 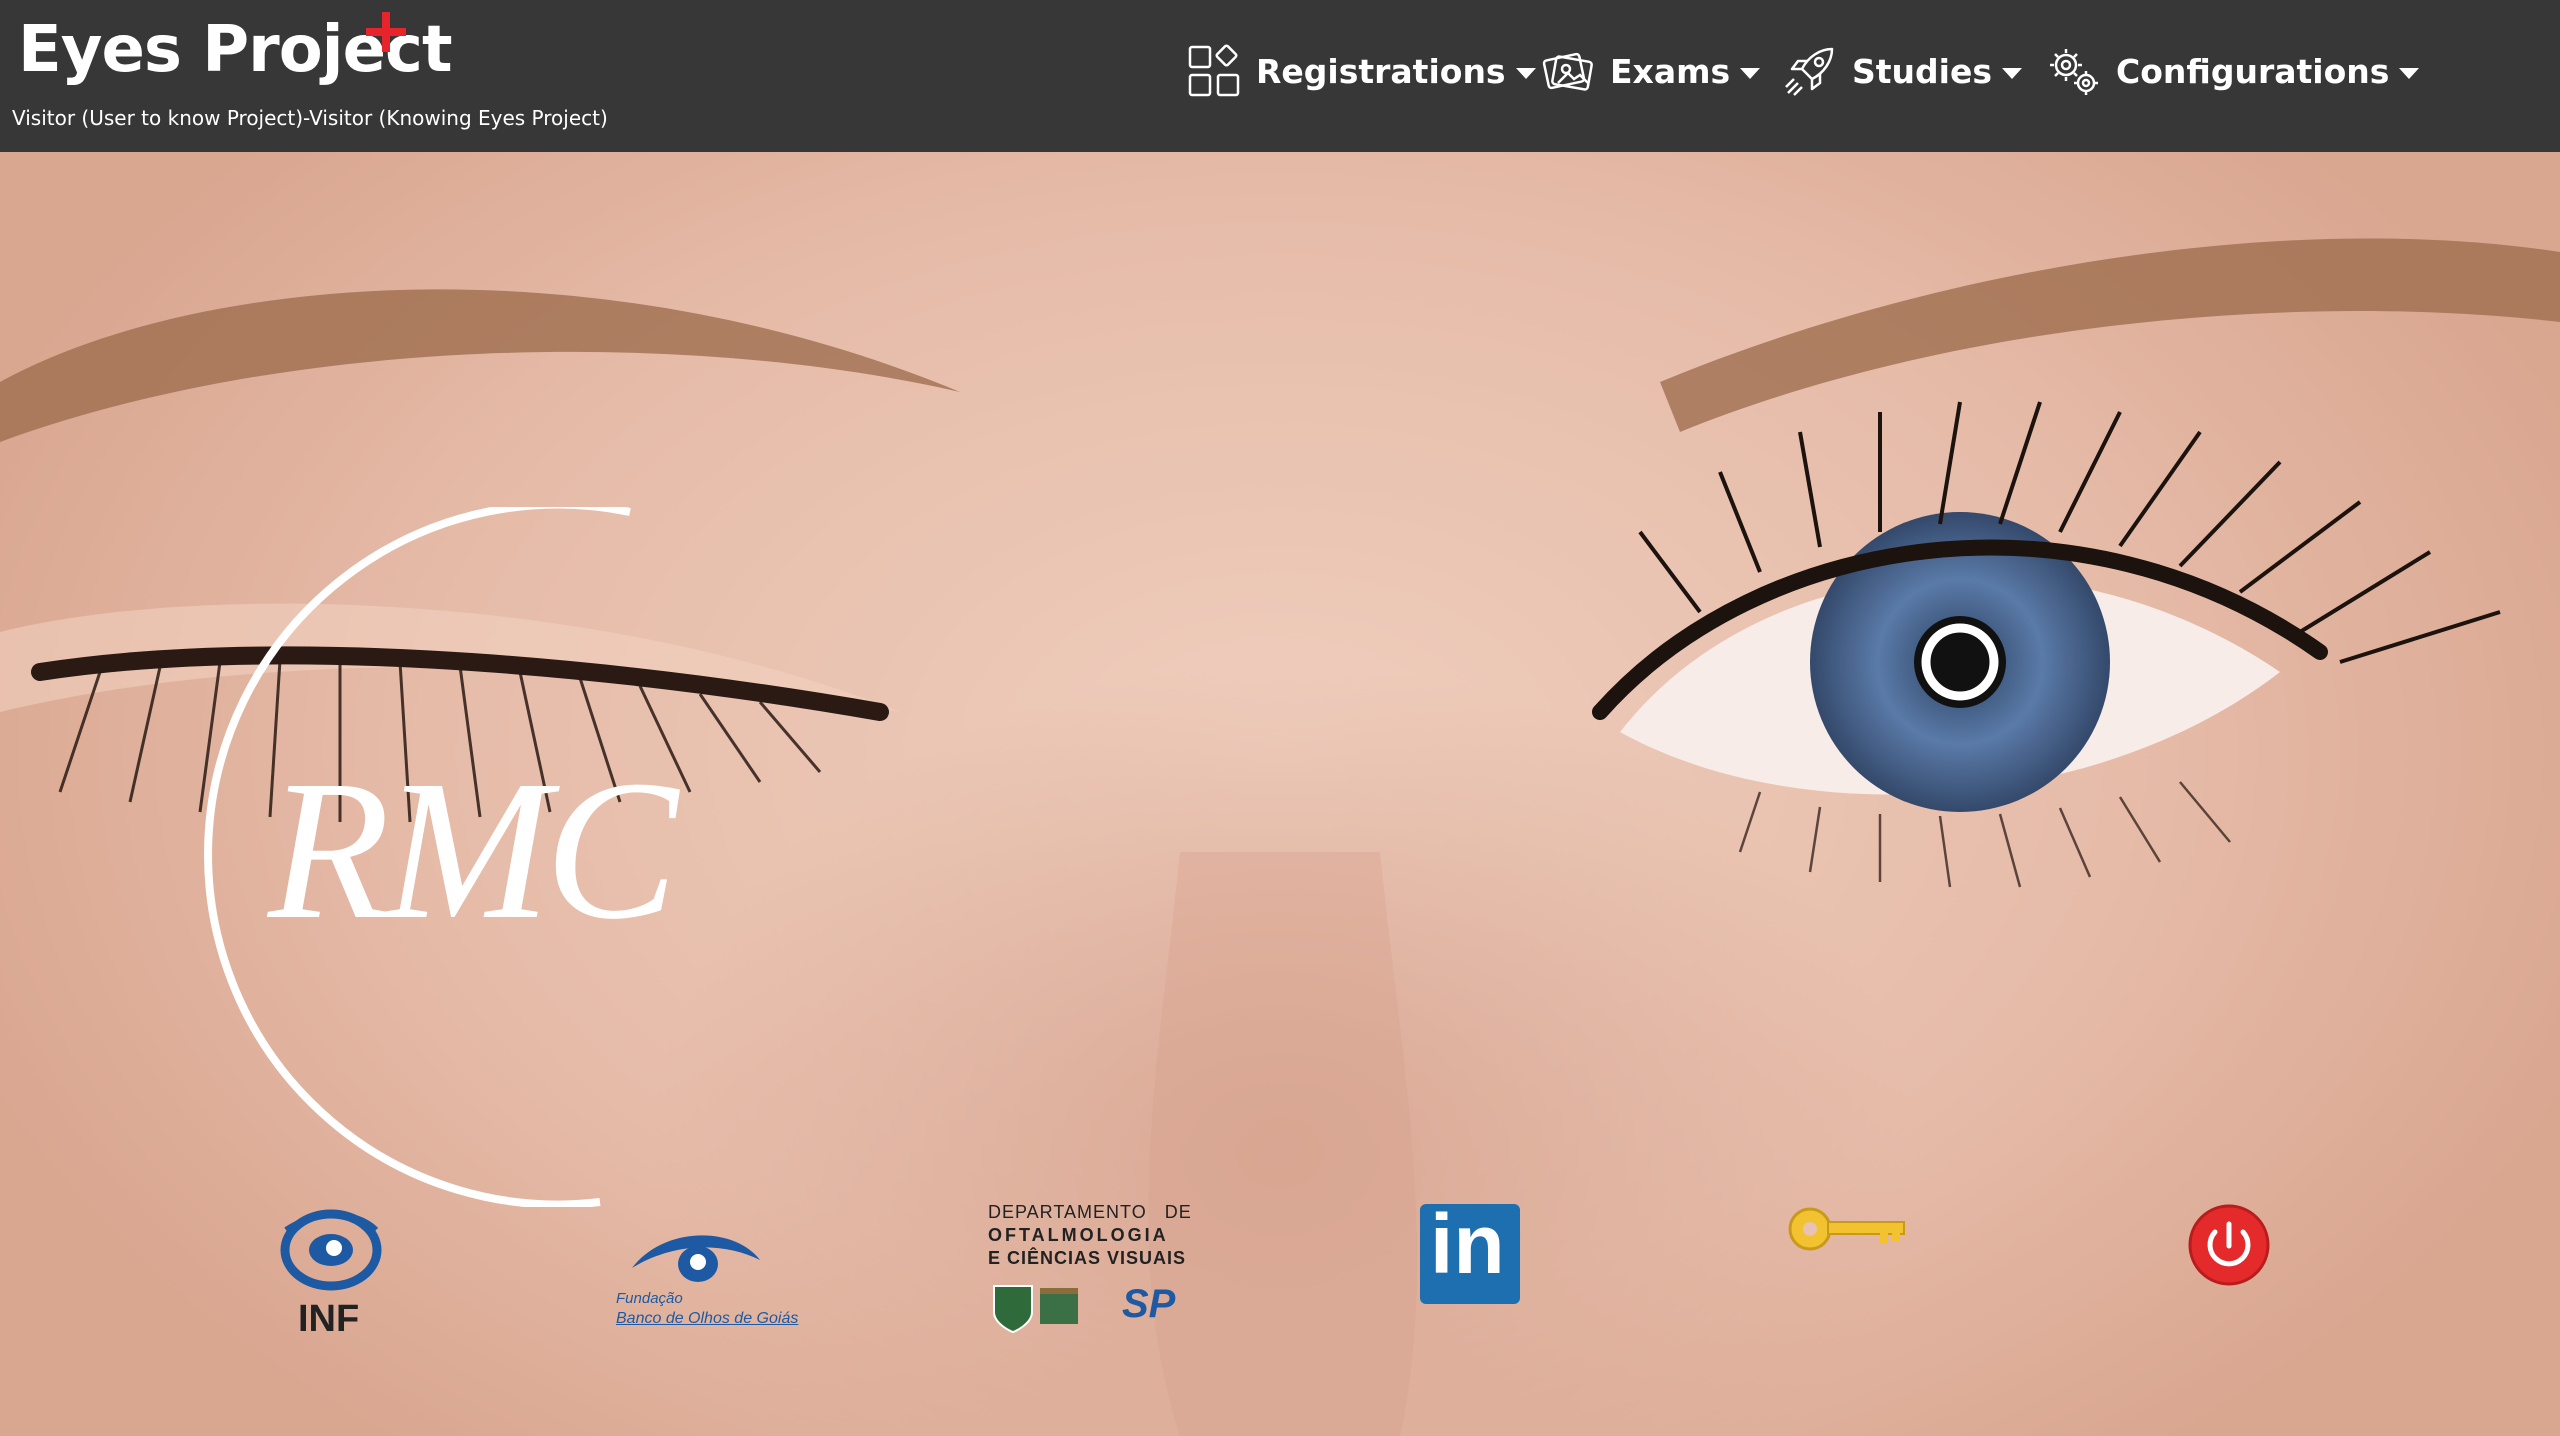 I want to click on gears-icon, so click(x=2074, y=72).